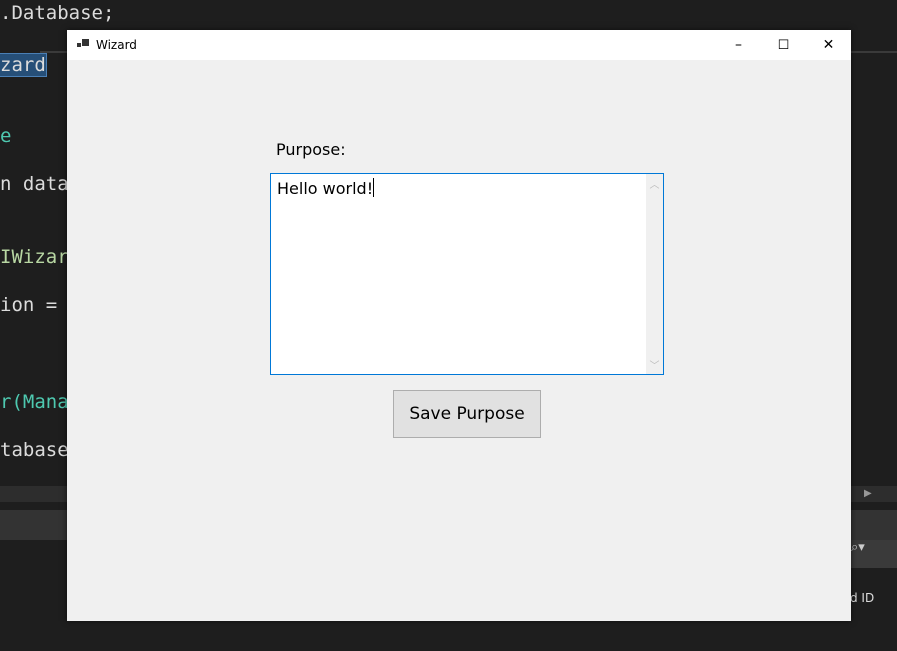  What do you see at coordinates (738, 45) in the screenshot?
I see `minimize-button: –` at bounding box center [738, 45].